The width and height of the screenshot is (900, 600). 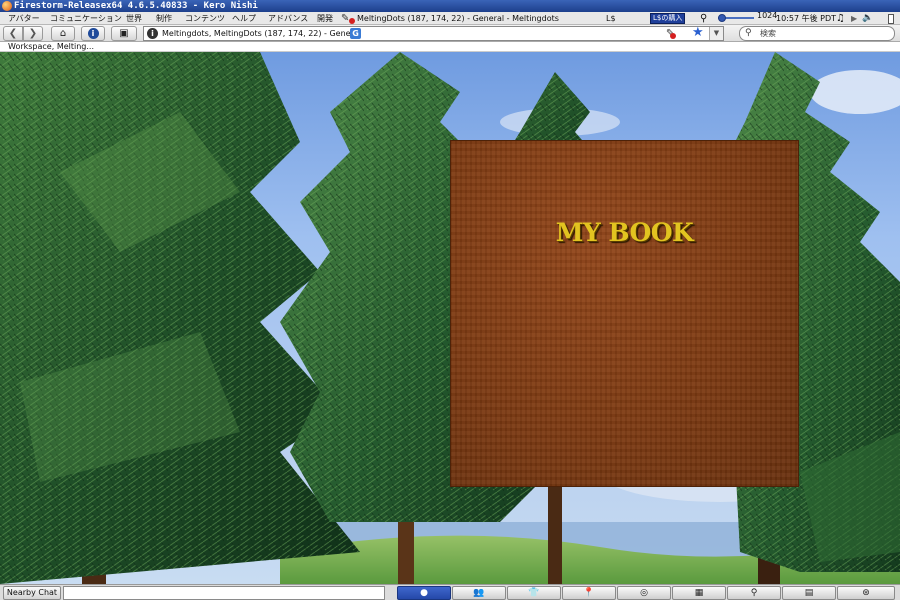 I want to click on maturity-general-badge: G, so click(x=355, y=33).